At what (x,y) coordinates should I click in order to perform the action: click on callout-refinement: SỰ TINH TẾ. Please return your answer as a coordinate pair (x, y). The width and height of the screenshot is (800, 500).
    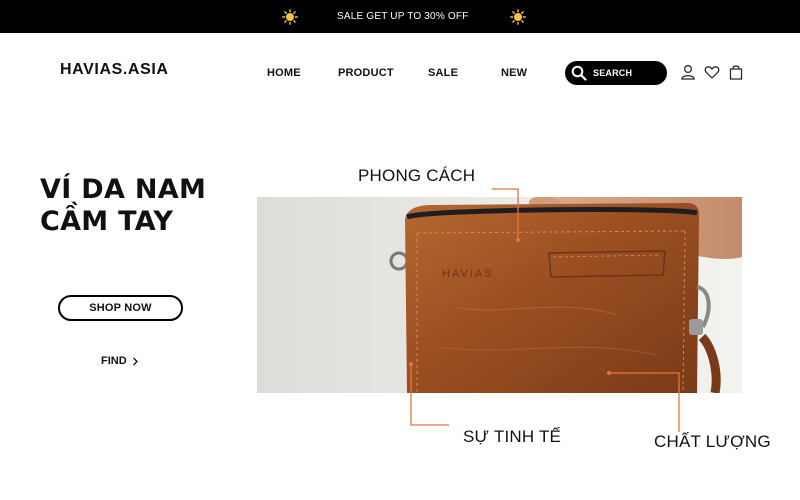
    Looking at the image, I should click on (512, 436).